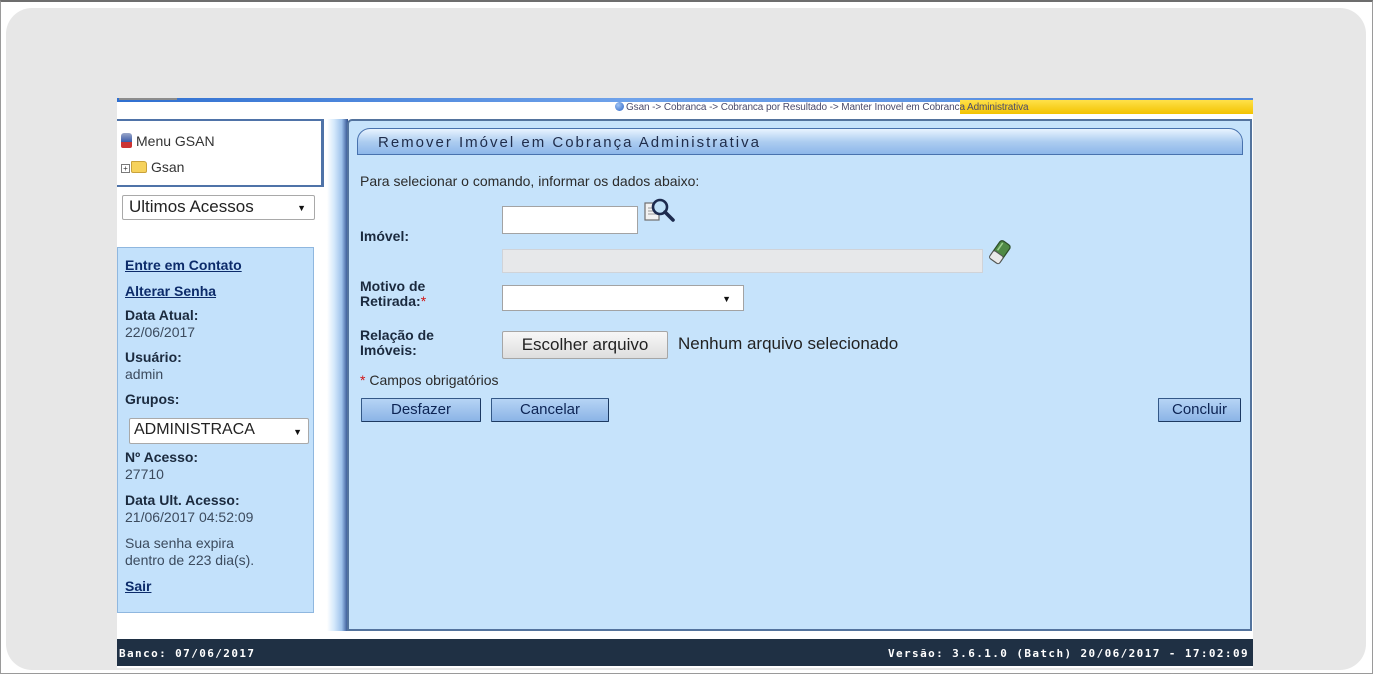  Describe the element at coordinates (190, 560) in the screenshot. I see `password-expiry-line2: dentro de 223 dia(s).` at that location.